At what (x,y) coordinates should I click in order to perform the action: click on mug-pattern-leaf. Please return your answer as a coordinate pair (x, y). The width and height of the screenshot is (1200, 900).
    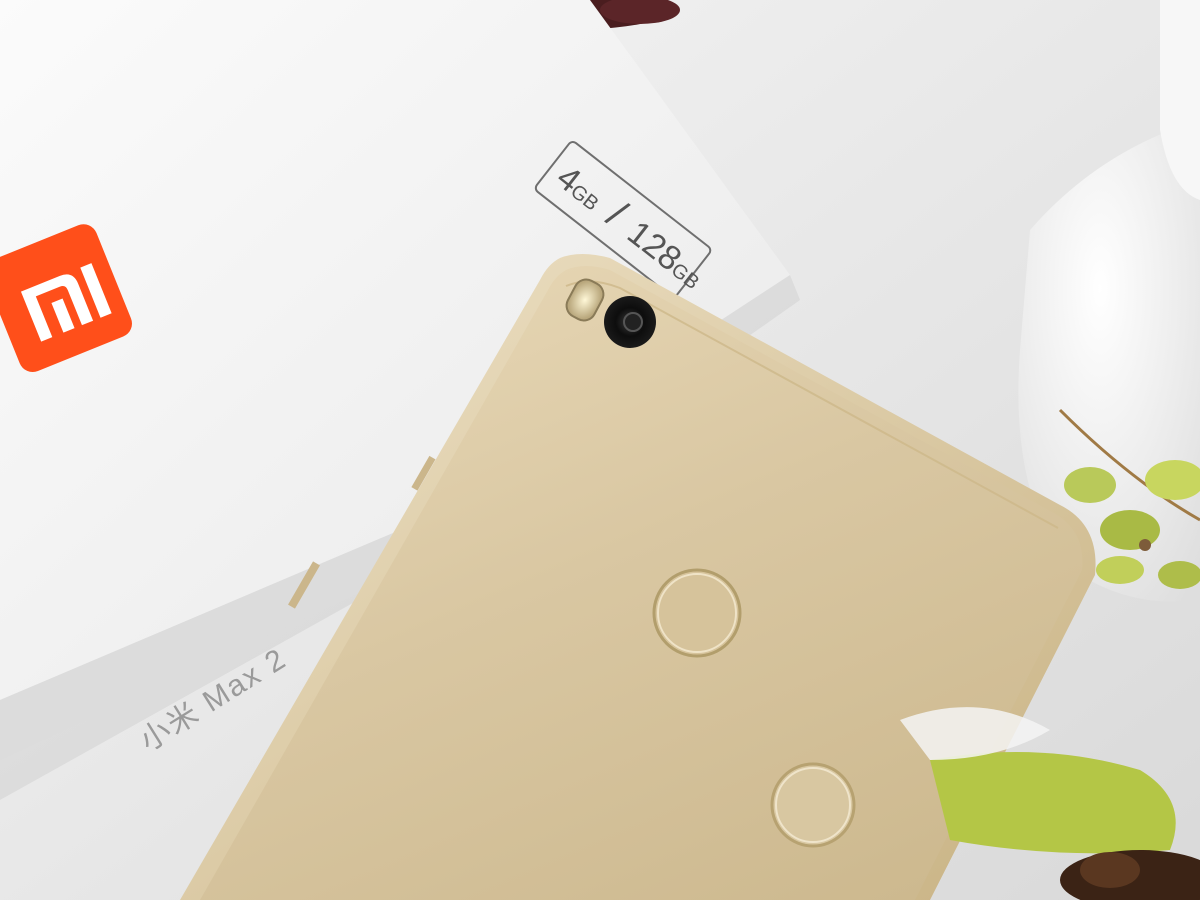
    Looking at the image, I should click on (1090, 485).